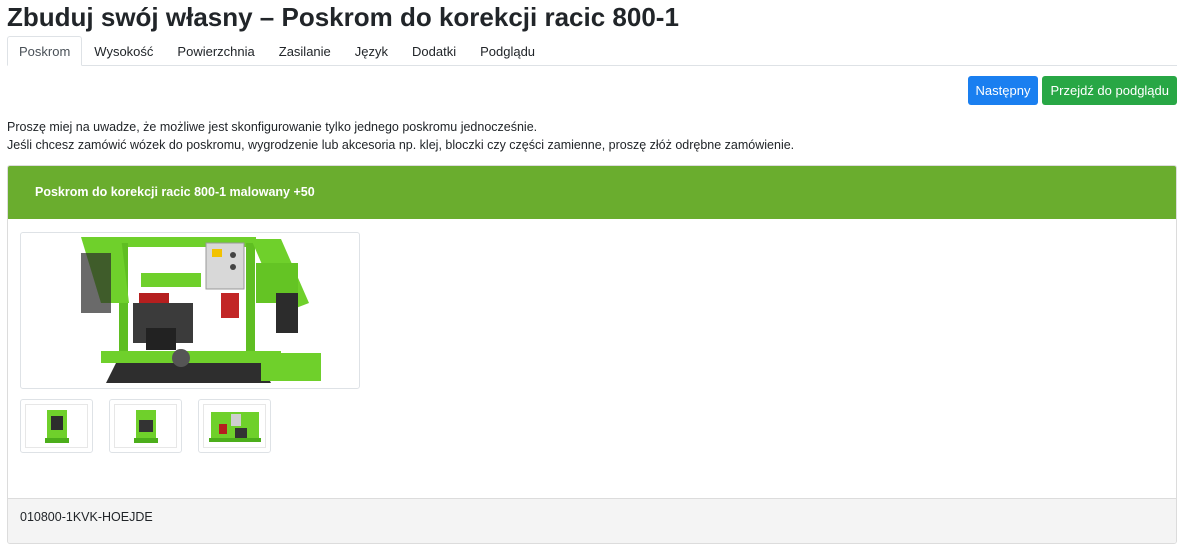  I want to click on tab-powierzchnia: Powierzchnia, so click(215, 51).